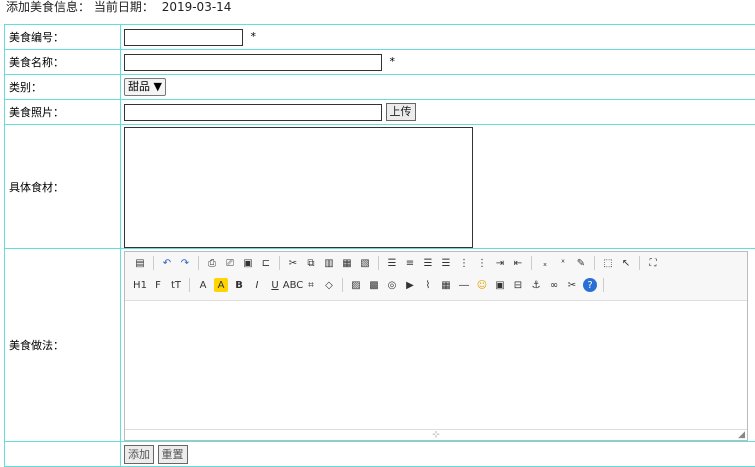  I want to click on undo-icon: ↶, so click(167, 263).